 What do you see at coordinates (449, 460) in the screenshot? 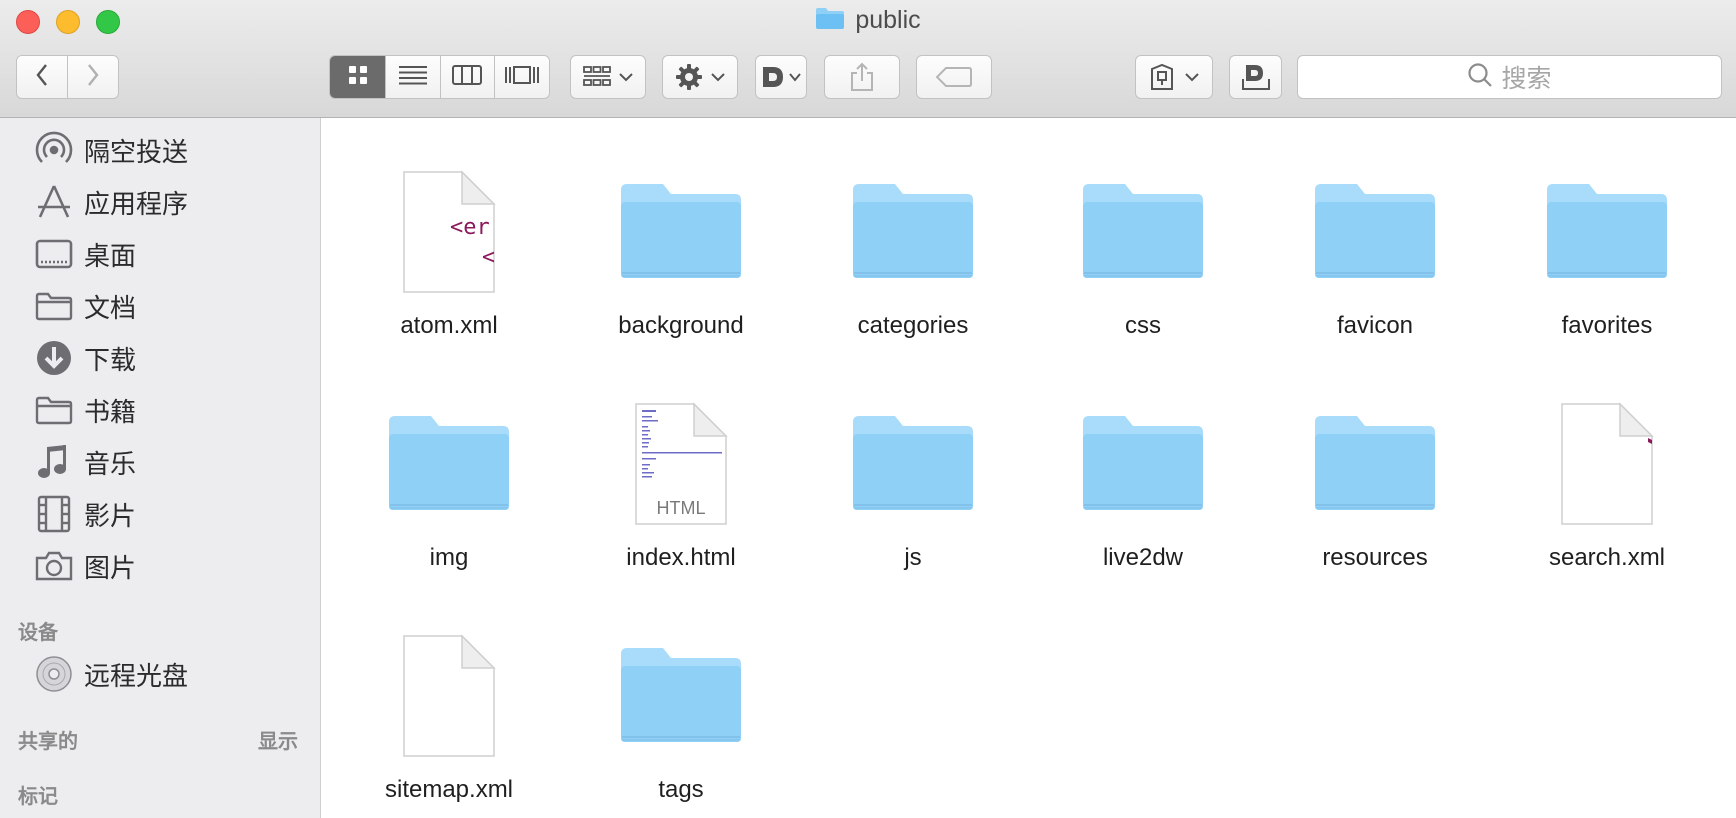
I see `folder-item: img` at bounding box center [449, 460].